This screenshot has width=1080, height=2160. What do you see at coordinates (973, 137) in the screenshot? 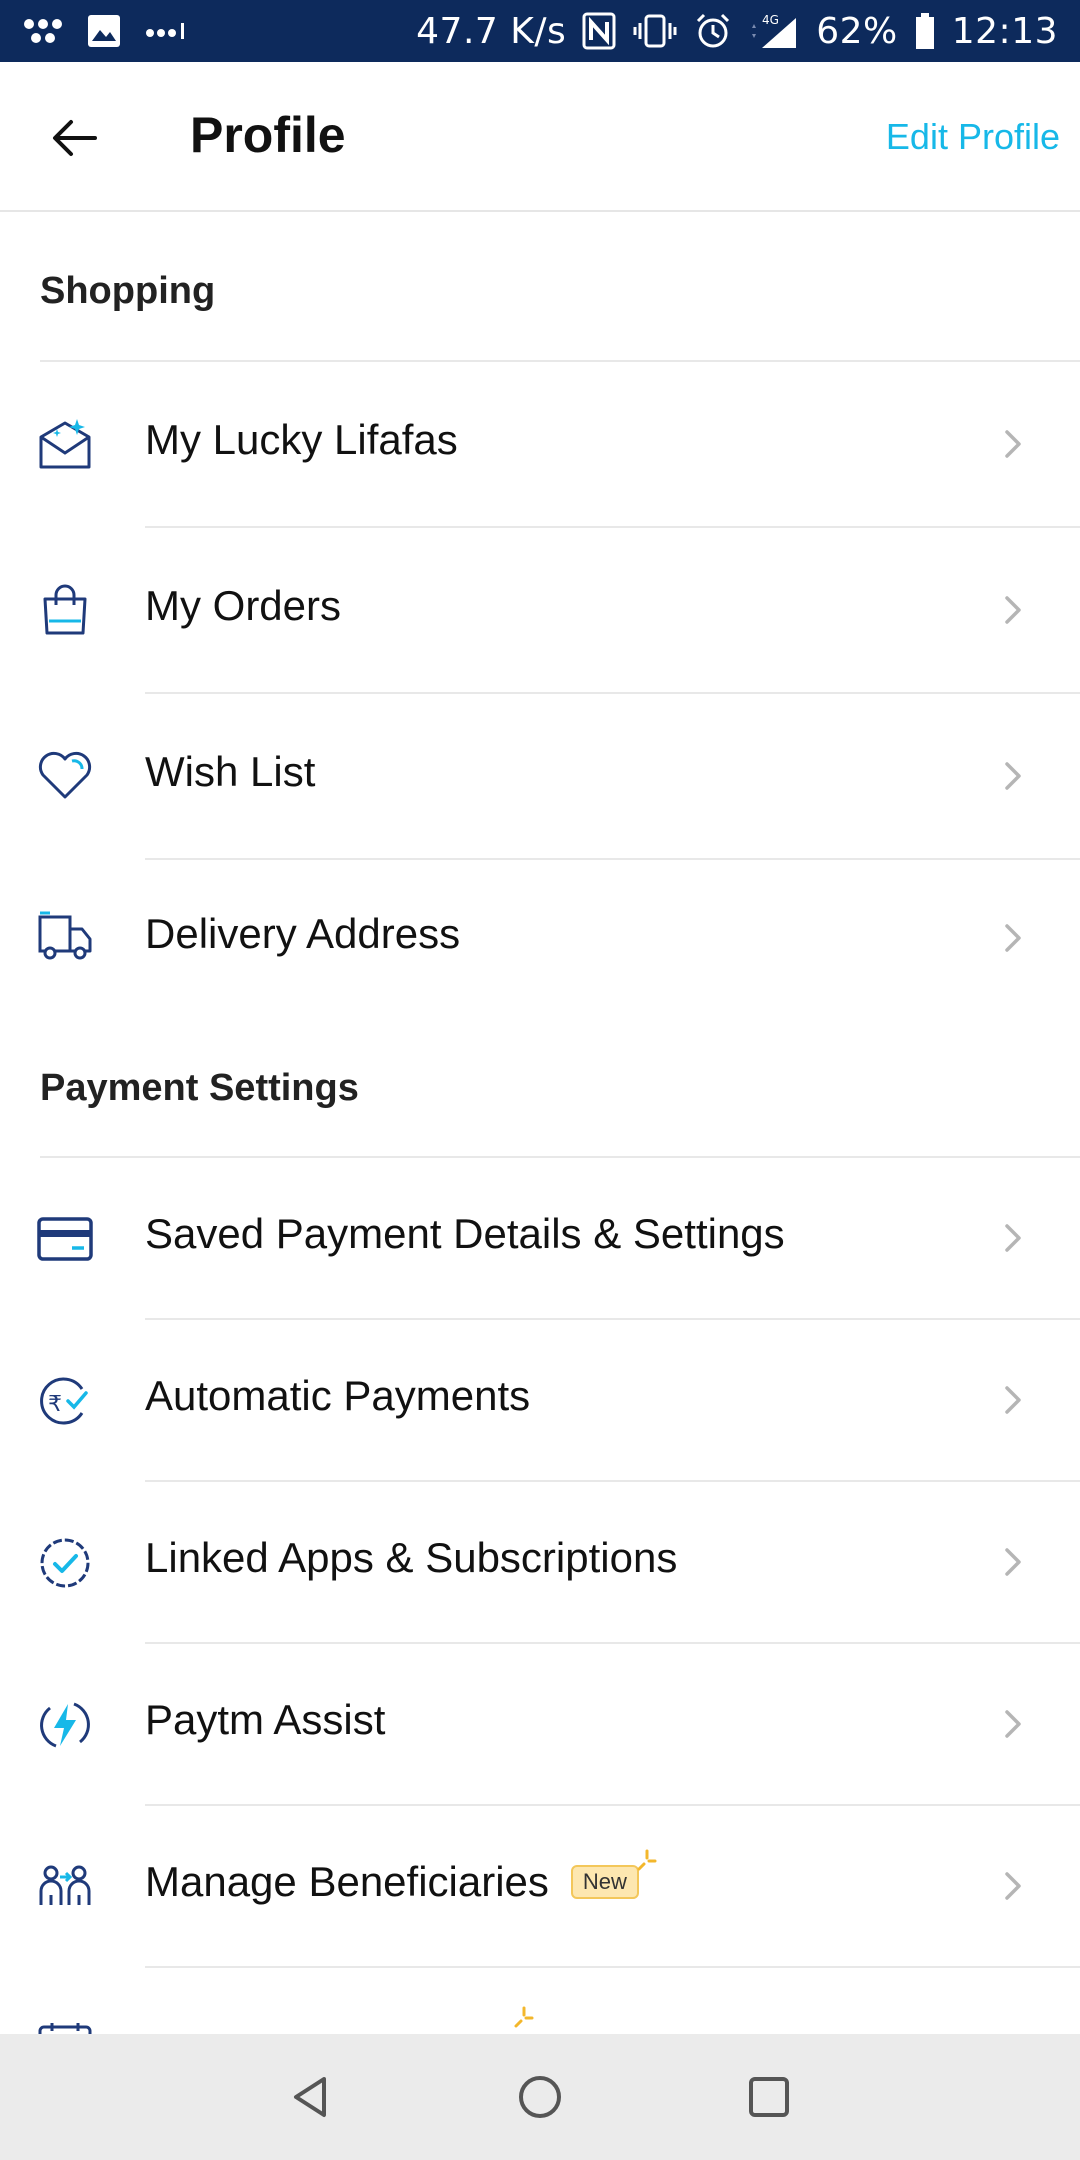
I see `edit-profile-link: Edit Profile` at bounding box center [973, 137].